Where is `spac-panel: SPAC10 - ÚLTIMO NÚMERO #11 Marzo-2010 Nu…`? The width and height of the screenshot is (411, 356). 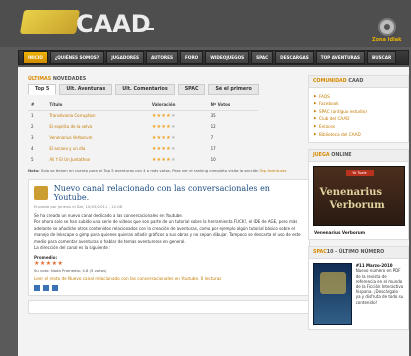 spac-panel: SPAC10 - ÚLTIMO NÚMERO #11 Marzo-2010 Nu… is located at coordinates (358, 288).